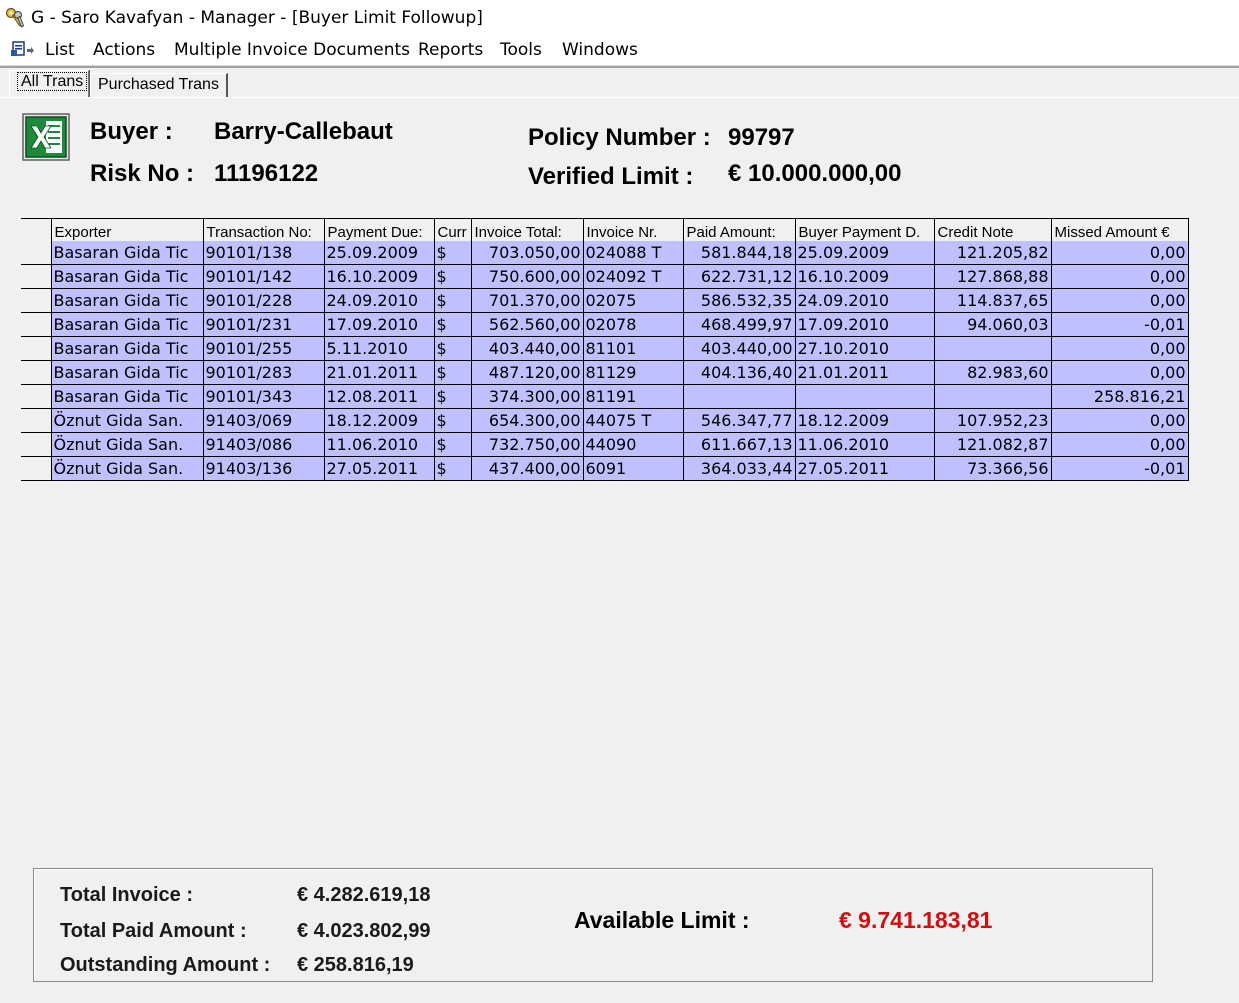  Describe the element at coordinates (633, 396) in the screenshot. I see `table-cell: 81191` at that location.